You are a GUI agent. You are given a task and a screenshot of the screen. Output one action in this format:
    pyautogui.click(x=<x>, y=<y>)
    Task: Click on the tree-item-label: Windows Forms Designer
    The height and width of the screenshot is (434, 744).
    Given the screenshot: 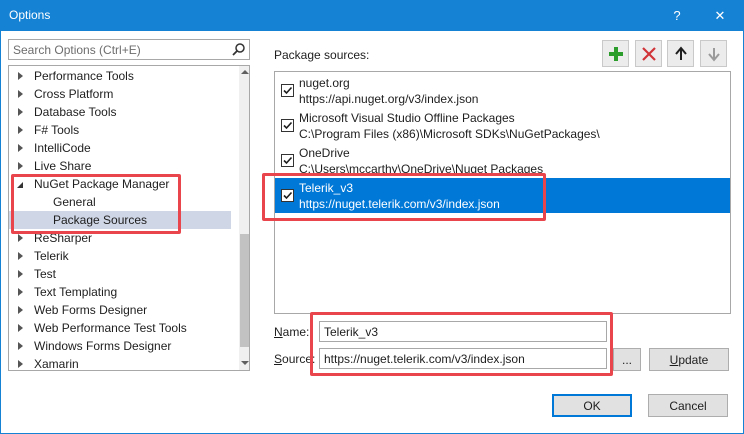 What is the action you would take?
    pyautogui.click(x=103, y=346)
    